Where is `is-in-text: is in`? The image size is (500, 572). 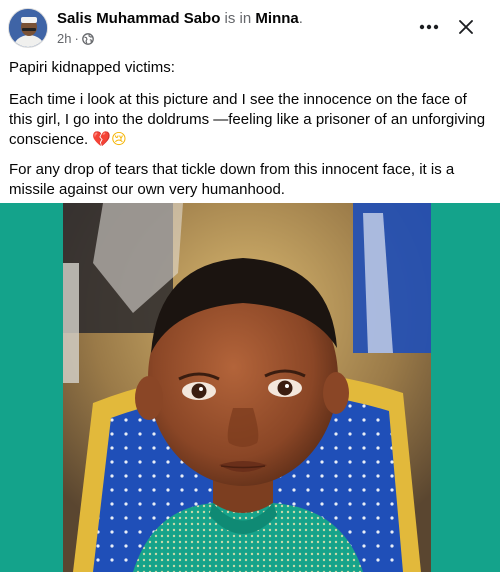 is-in-text: is in is located at coordinates (238, 18).